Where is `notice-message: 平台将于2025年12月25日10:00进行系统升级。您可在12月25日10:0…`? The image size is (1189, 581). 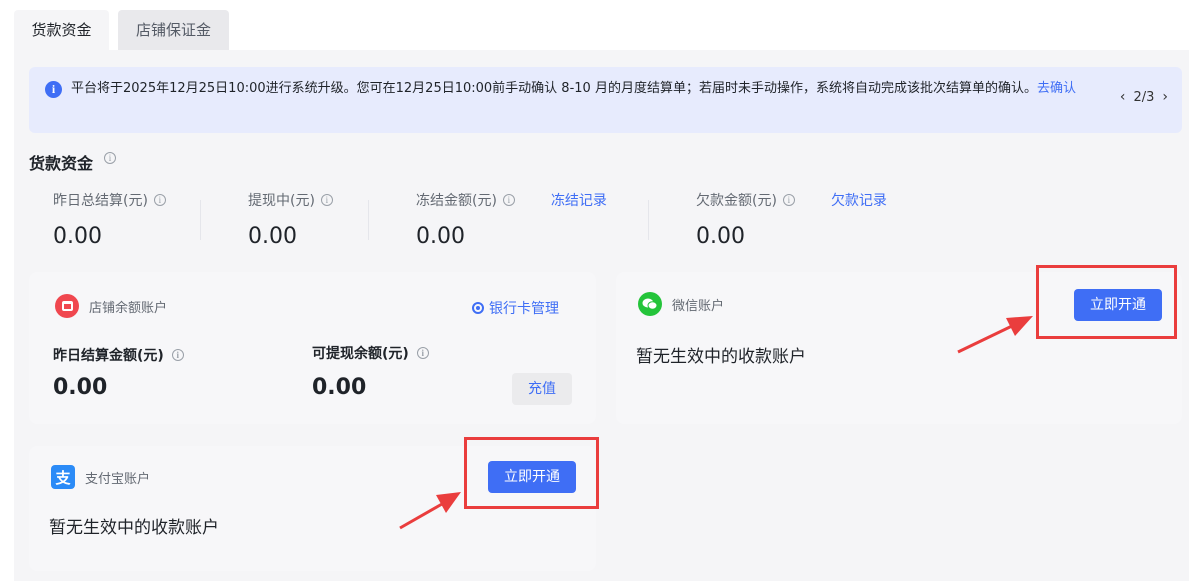 notice-message: 平台将于2025年12月25日10:00进行系统升级。您可在12月25日10:0… is located at coordinates (554, 88).